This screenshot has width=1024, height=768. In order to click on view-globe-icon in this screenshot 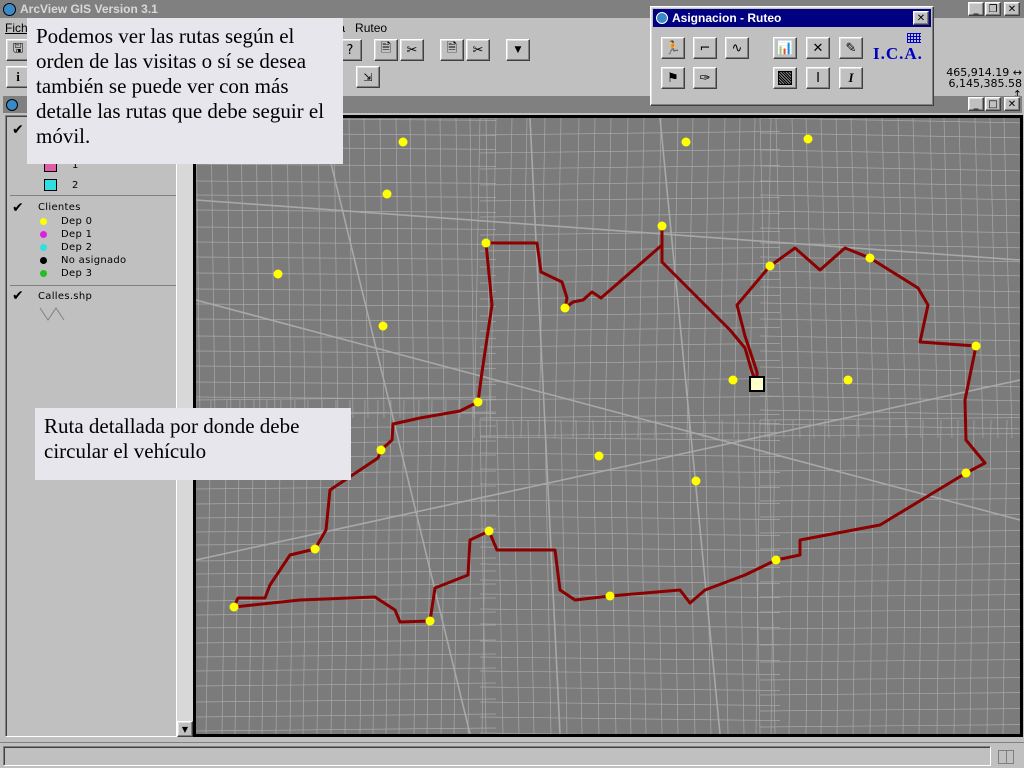, I will do `click(12, 104)`.